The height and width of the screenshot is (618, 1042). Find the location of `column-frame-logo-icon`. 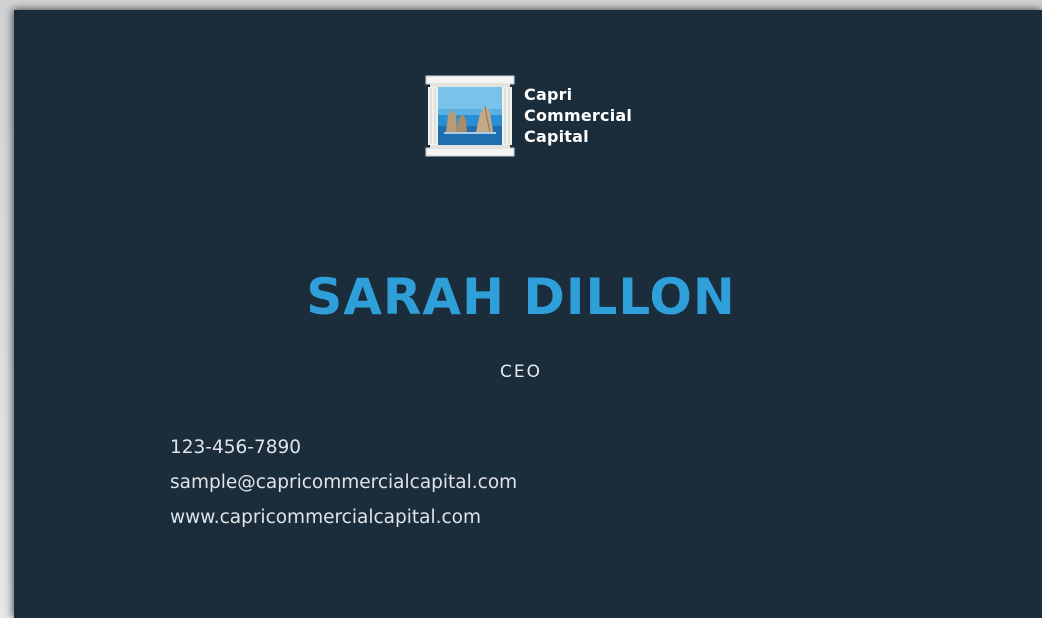

column-frame-logo-icon is located at coordinates (470, 116).